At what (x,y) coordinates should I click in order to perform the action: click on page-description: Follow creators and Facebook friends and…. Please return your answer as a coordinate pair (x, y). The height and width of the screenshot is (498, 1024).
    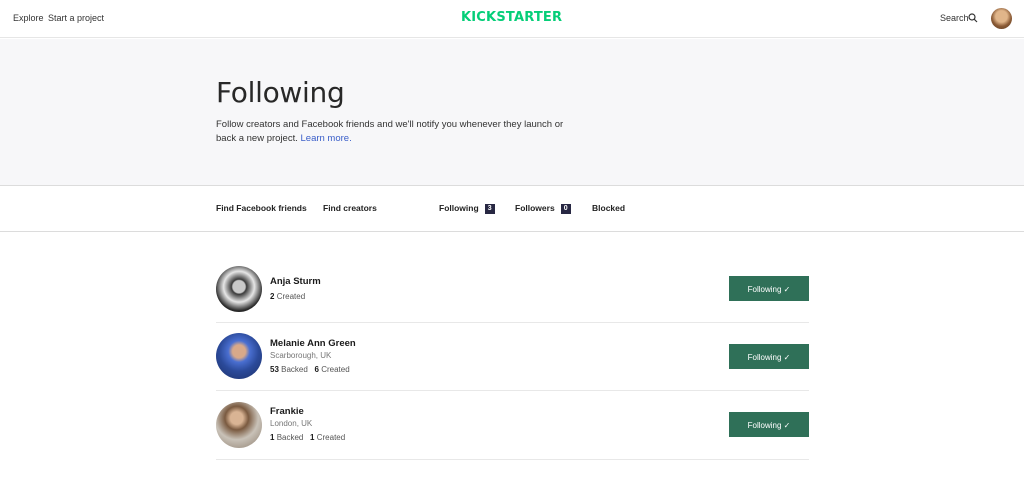
    Looking at the image, I should click on (396, 132).